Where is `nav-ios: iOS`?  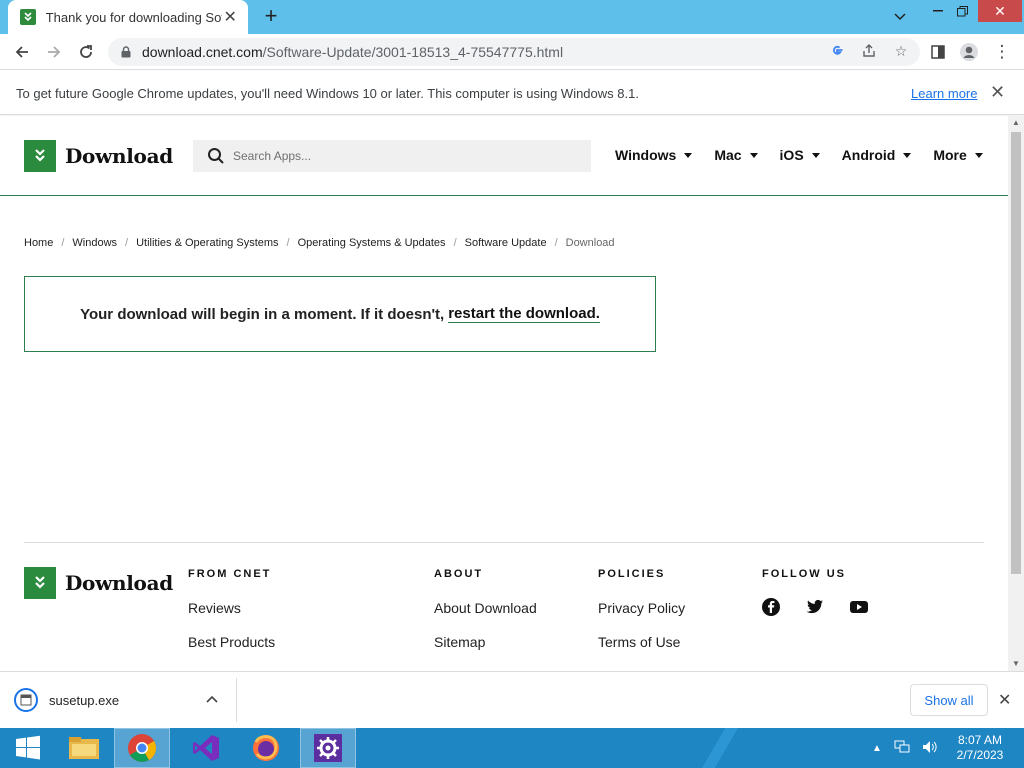
nav-ios: iOS is located at coordinates (800, 155).